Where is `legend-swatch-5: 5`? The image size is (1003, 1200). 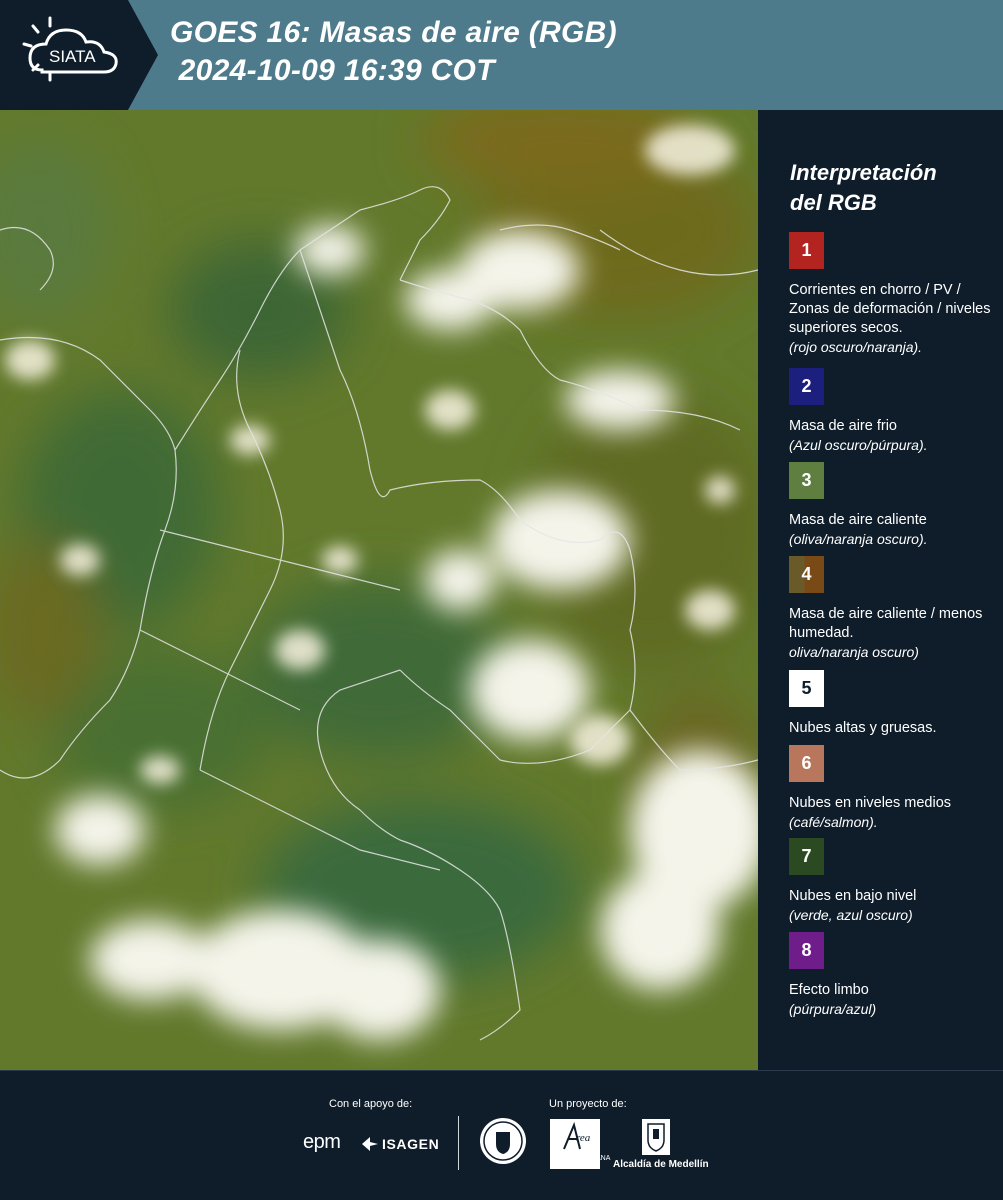
legend-swatch-5: 5 is located at coordinates (806, 688).